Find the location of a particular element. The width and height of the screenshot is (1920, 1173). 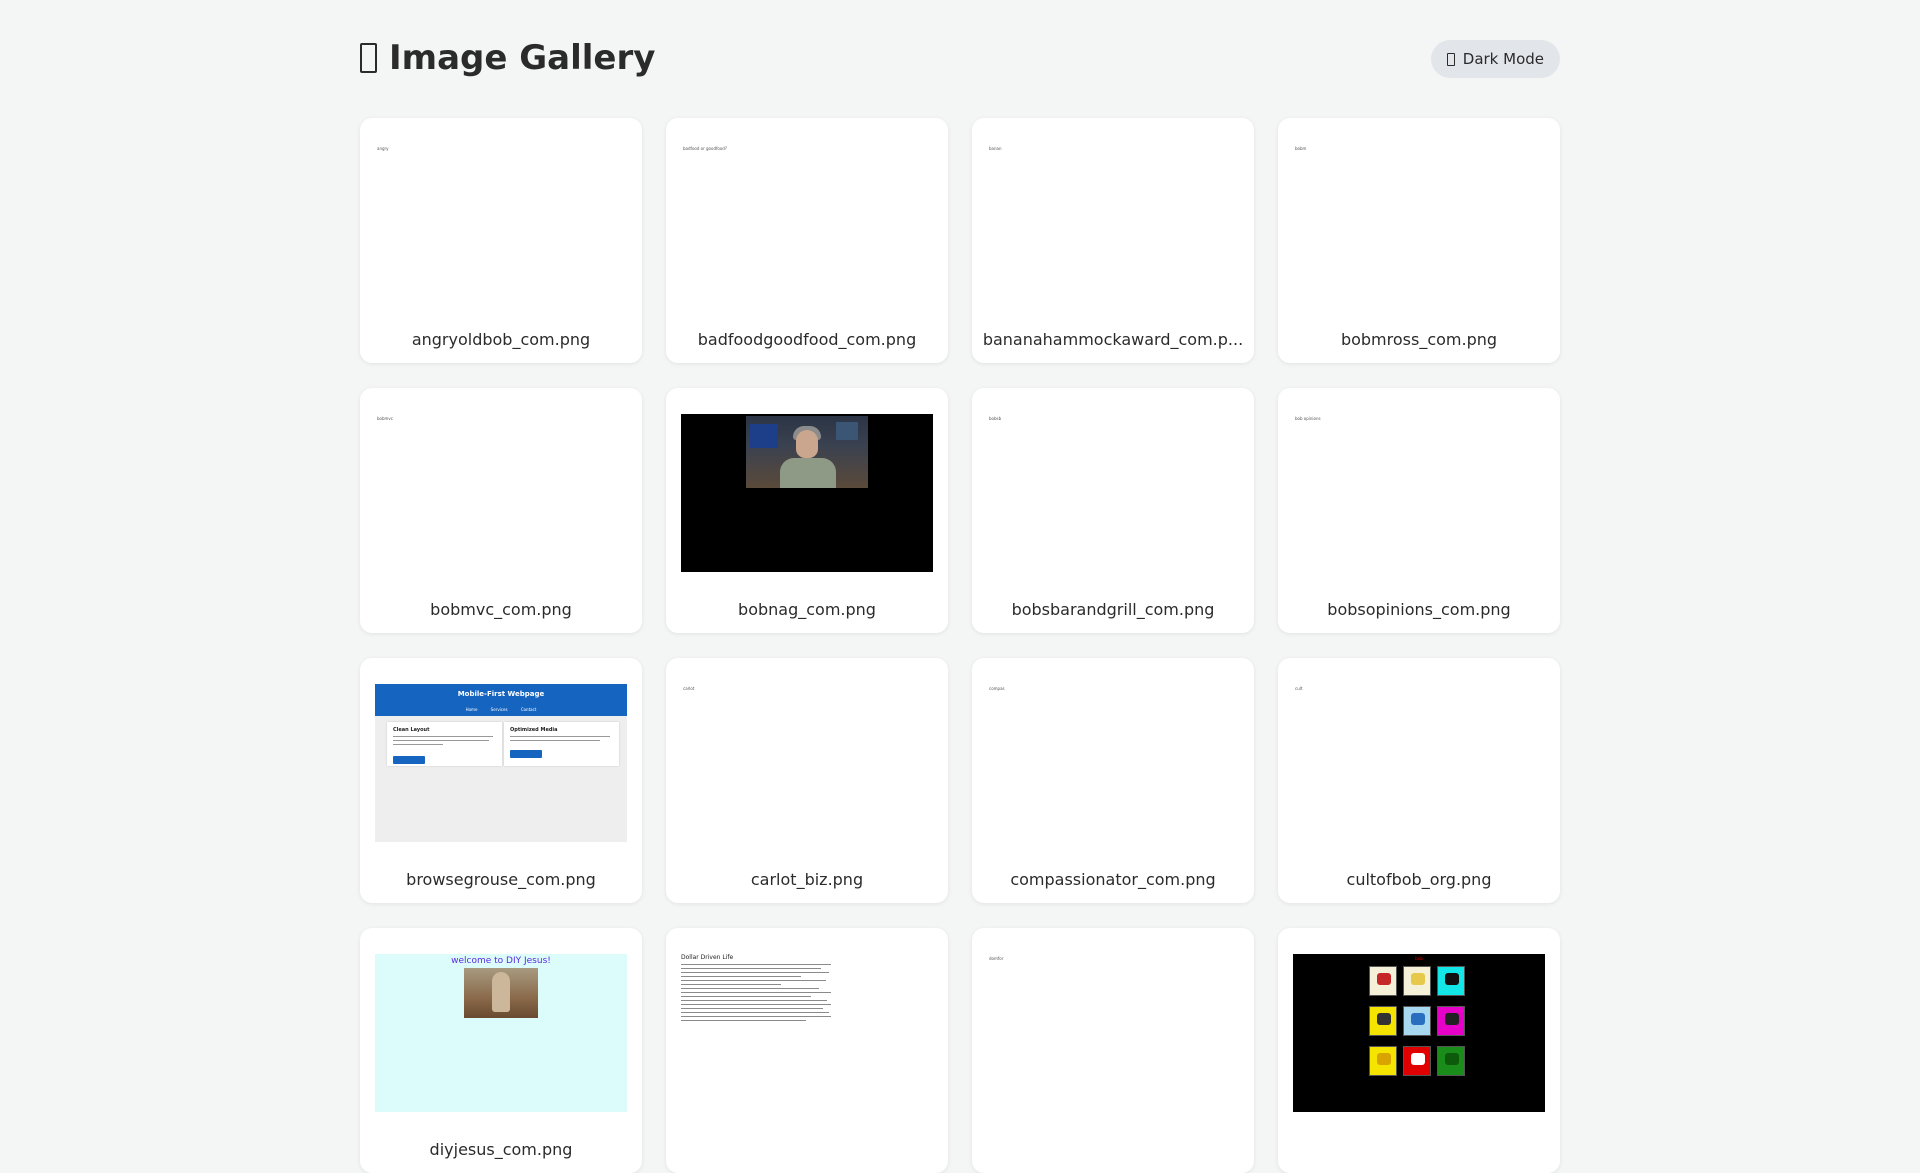

monitor-shape is located at coordinates (847, 431).